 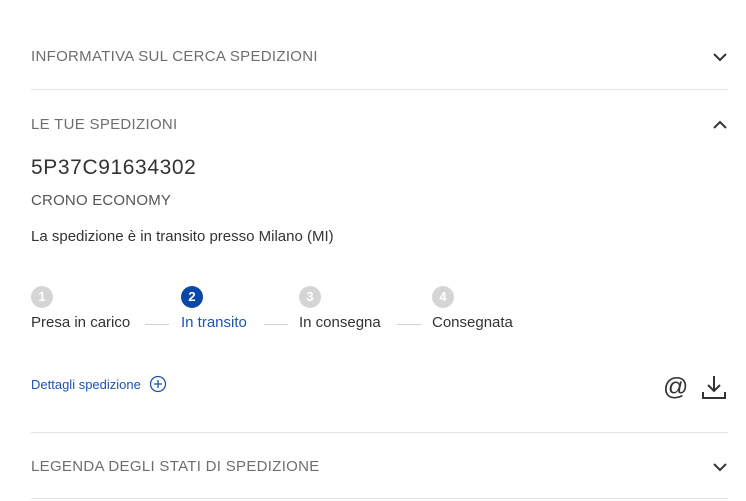 I want to click on email-icon: @, so click(x=675, y=387).